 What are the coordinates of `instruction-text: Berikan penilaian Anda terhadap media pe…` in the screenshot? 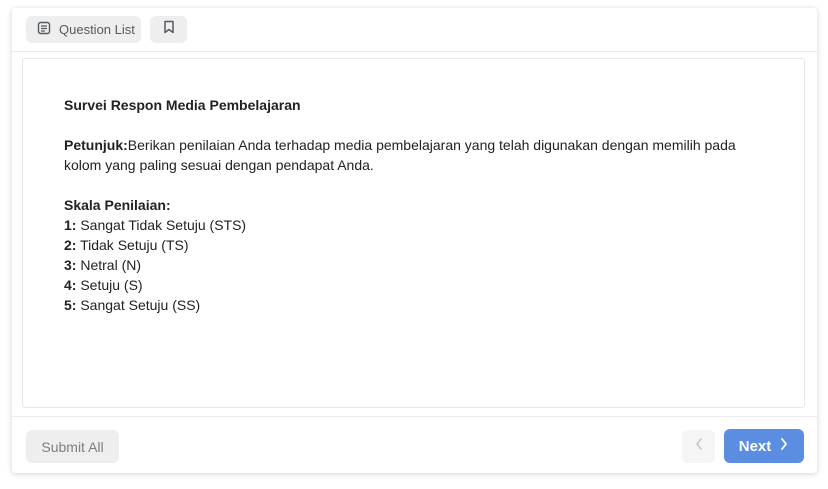 It's located at (400, 155).